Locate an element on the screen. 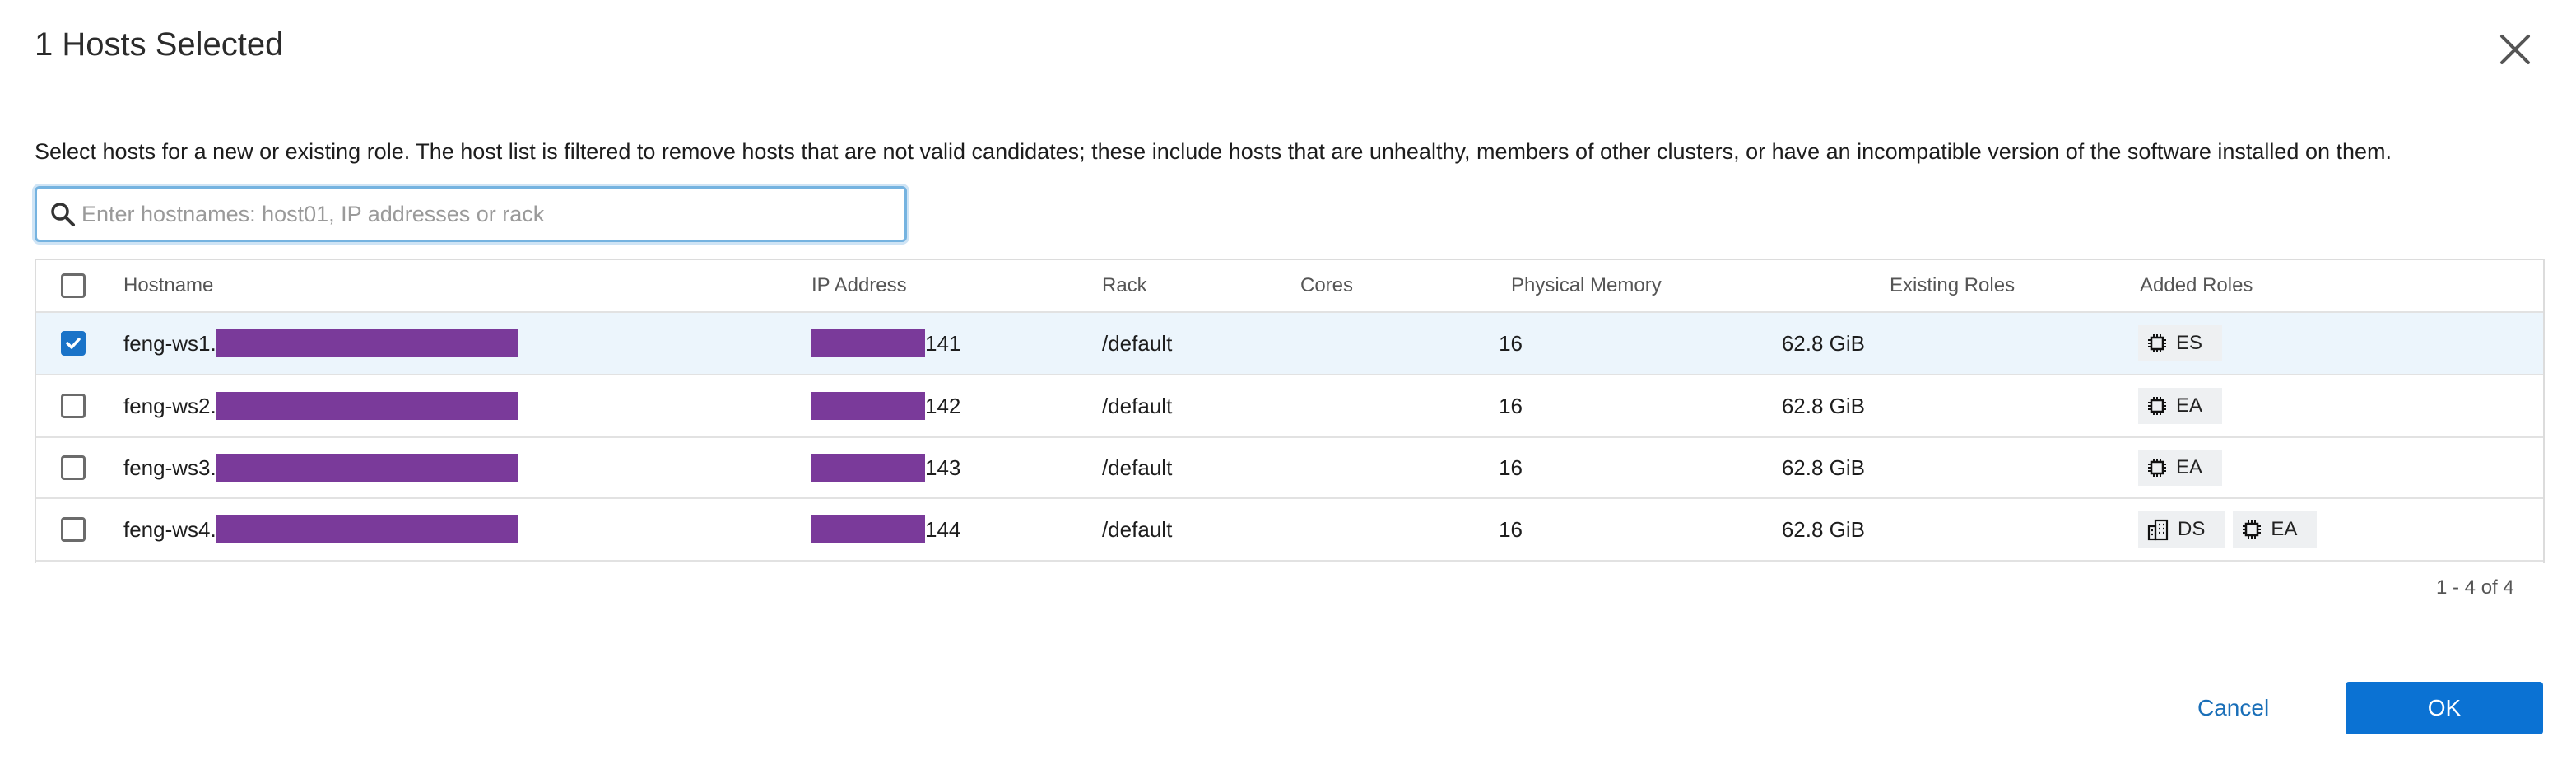  hostname-cell: feng-ws1. is located at coordinates (320, 343).